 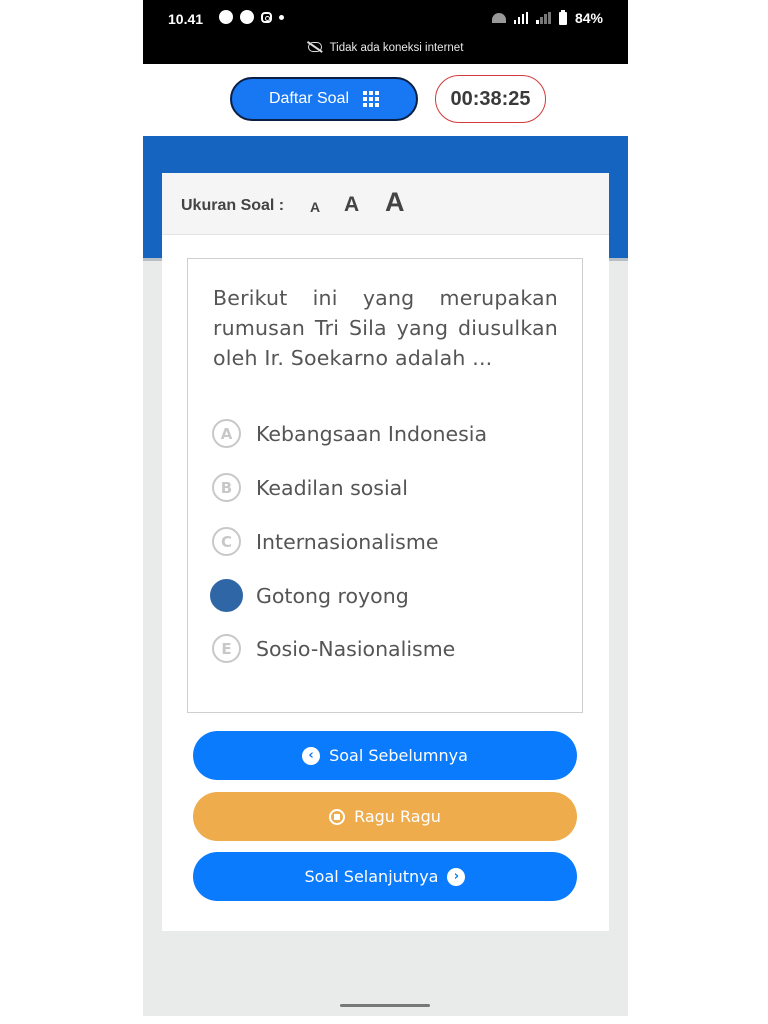 What do you see at coordinates (315, 207) in the screenshot?
I see `font-size-small-button: A` at bounding box center [315, 207].